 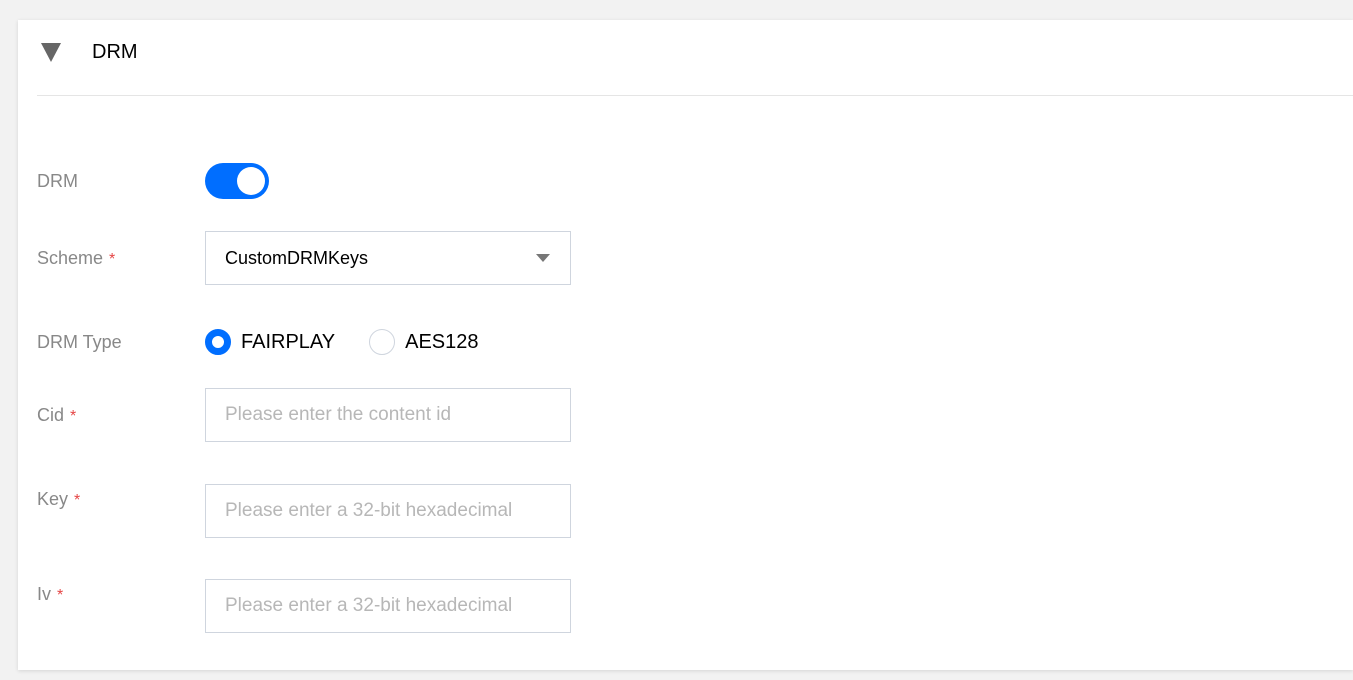 I want to click on drm-label: DRM, so click(x=57, y=180).